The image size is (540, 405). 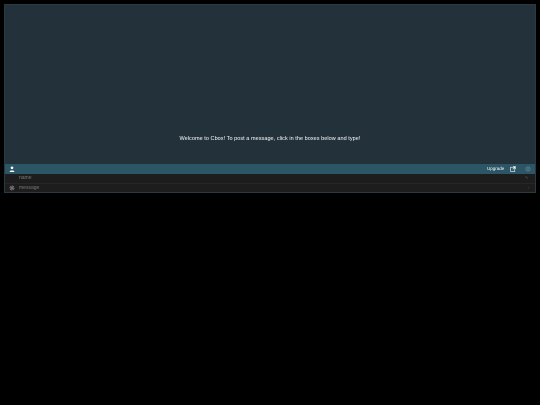 What do you see at coordinates (528, 169) in the screenshot?
I see `settings-icon` at bounding box center [528, 169].